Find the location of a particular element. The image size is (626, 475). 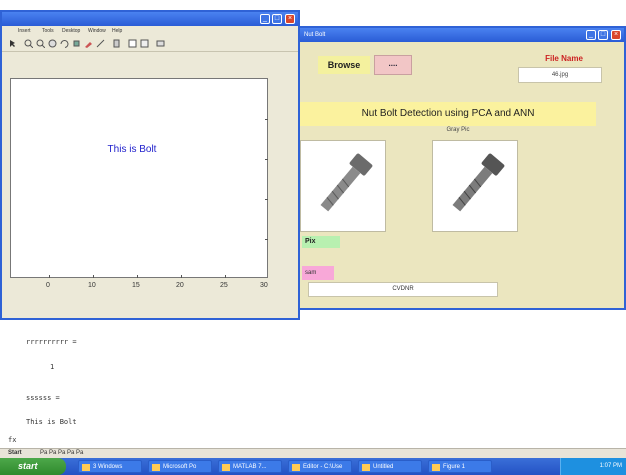

status-start-label: Start is located at coordinates (15, 453).